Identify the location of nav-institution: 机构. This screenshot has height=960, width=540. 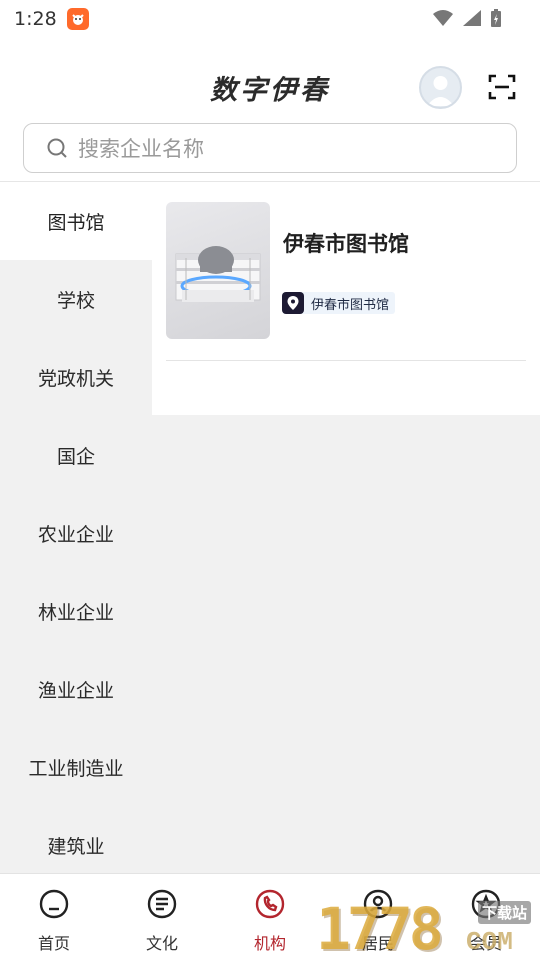
(270, 917).